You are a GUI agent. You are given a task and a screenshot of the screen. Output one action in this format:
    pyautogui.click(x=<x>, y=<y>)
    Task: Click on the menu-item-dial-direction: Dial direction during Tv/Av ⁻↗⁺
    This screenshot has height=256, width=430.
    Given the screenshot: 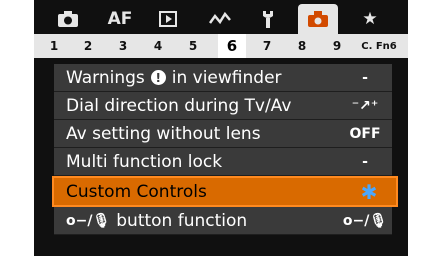 What is the action you would take?
    pyautogui.click(x=223, y=106)
    